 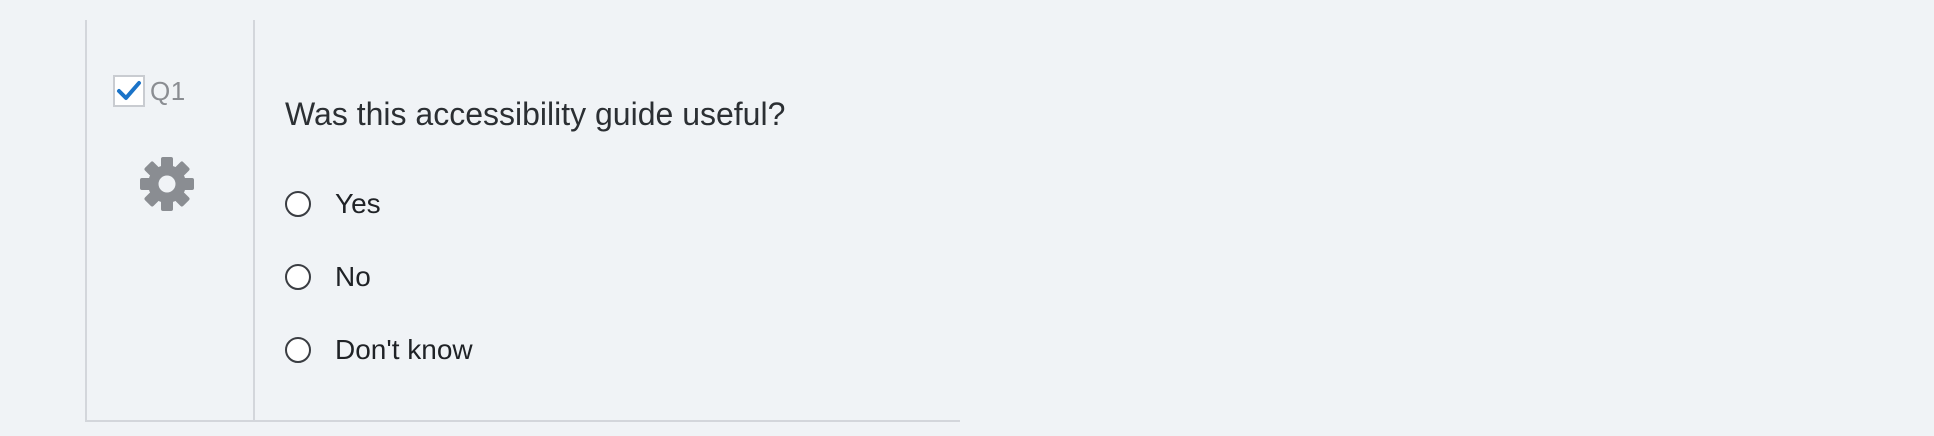 What do you see at coordinates (168, 90) in the screenshot?
I see `question-number: Q1` at bounding box center [168, 90].